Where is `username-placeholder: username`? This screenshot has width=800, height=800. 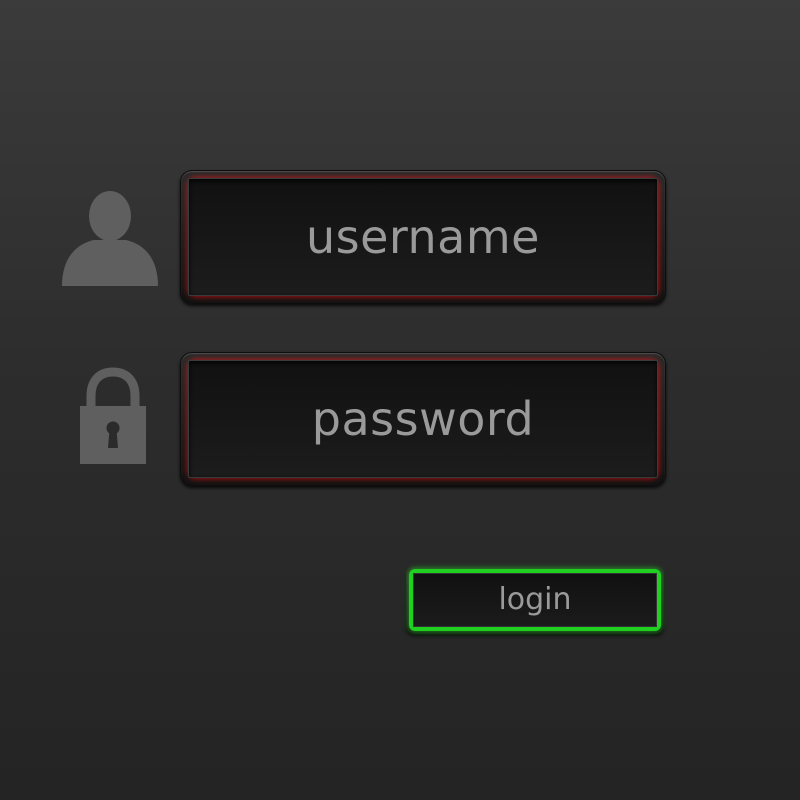 username-placeholder: username is located at coordinates (423, 237).